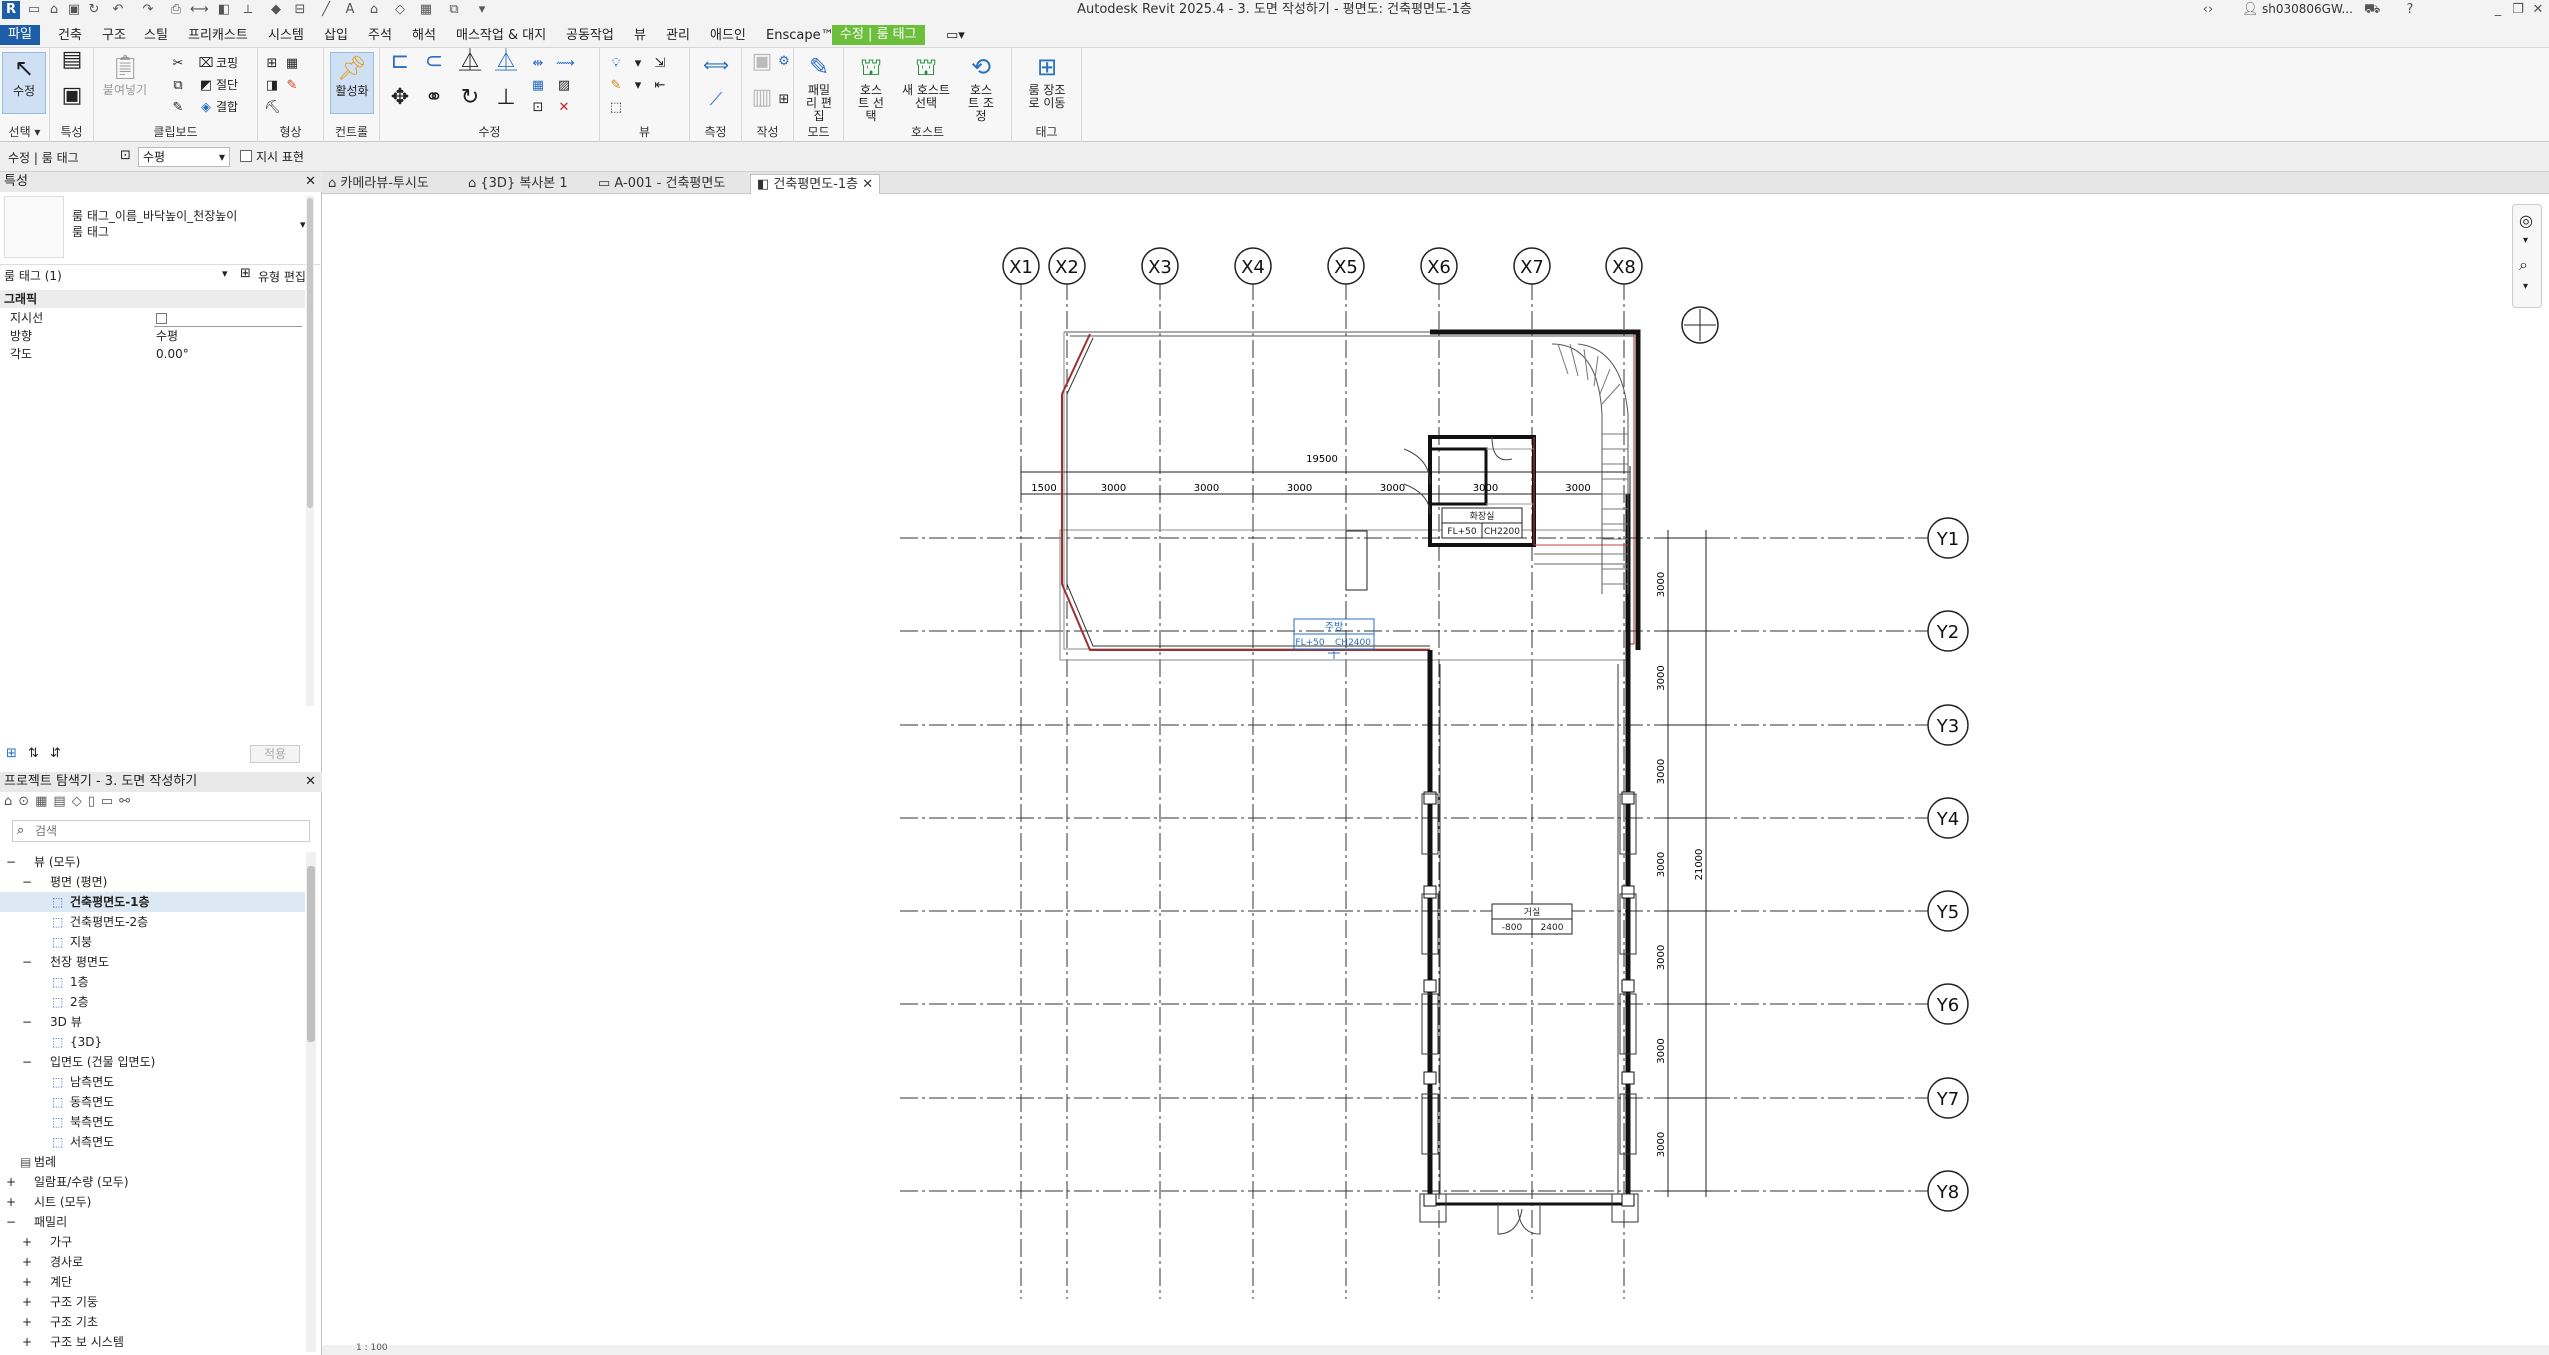  Describe the element at coordinates (206, 86) in the screenshot. I see `cut-geometry-icon: ◩` at that location.